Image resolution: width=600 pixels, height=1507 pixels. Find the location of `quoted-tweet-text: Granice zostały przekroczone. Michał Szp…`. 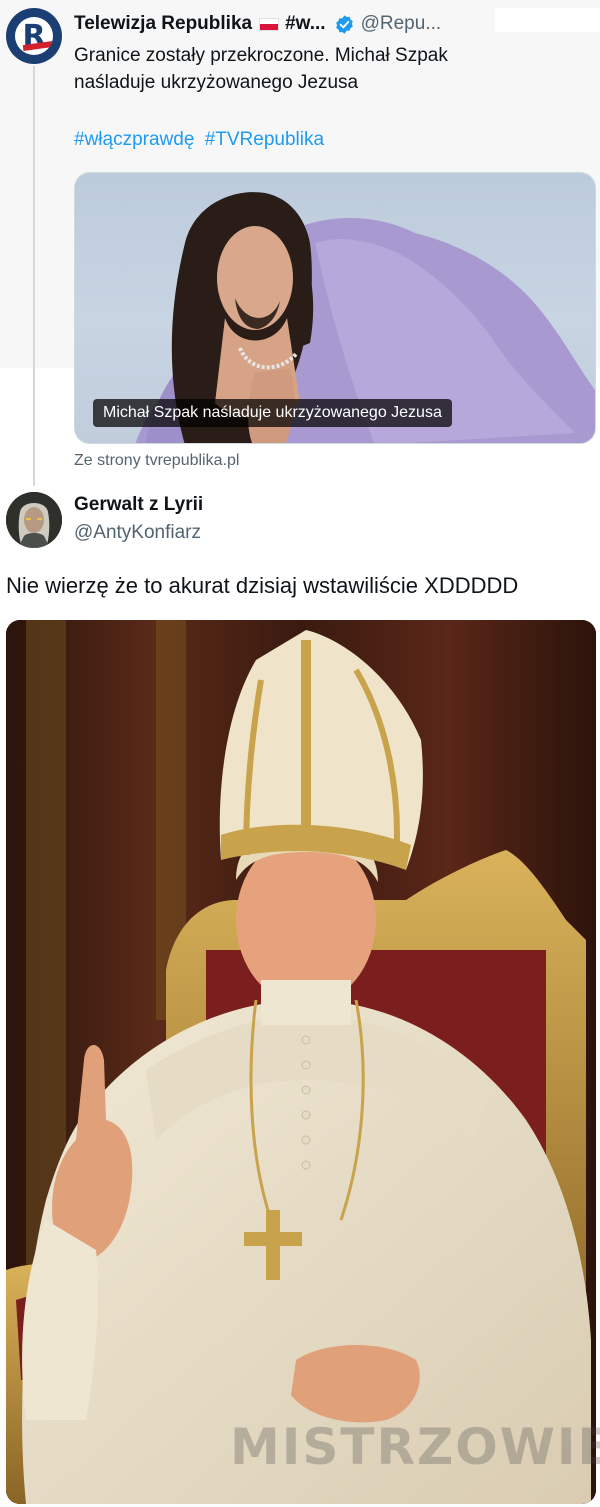

quoted-tweet-text: Granice zostały przekroczone. Michał Szp… is located at coordinates (324, 69).